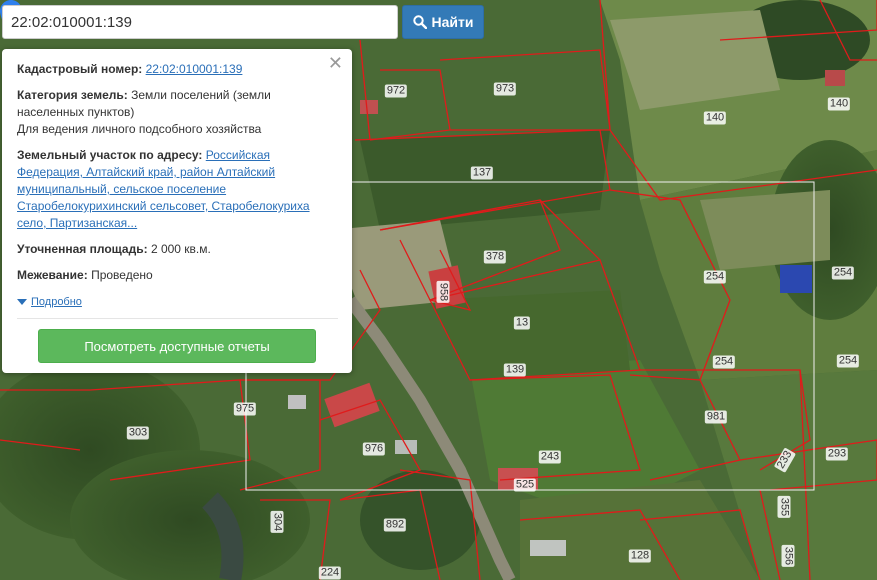  Describe the element at coordinates (837, 454) in the screenshot. I see `parcel-label: 293` at that location.